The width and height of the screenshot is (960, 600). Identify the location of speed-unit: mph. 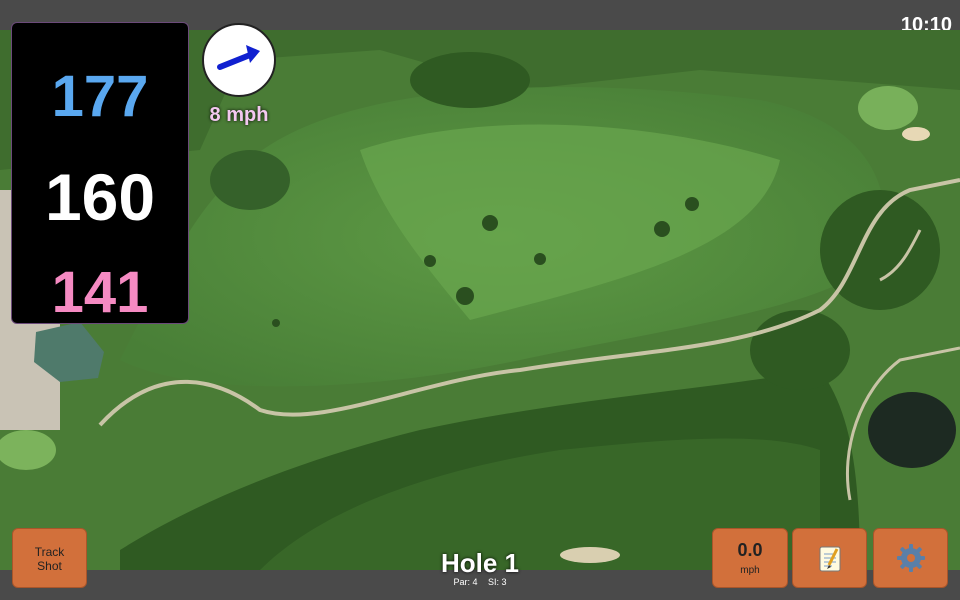
(750, 570).